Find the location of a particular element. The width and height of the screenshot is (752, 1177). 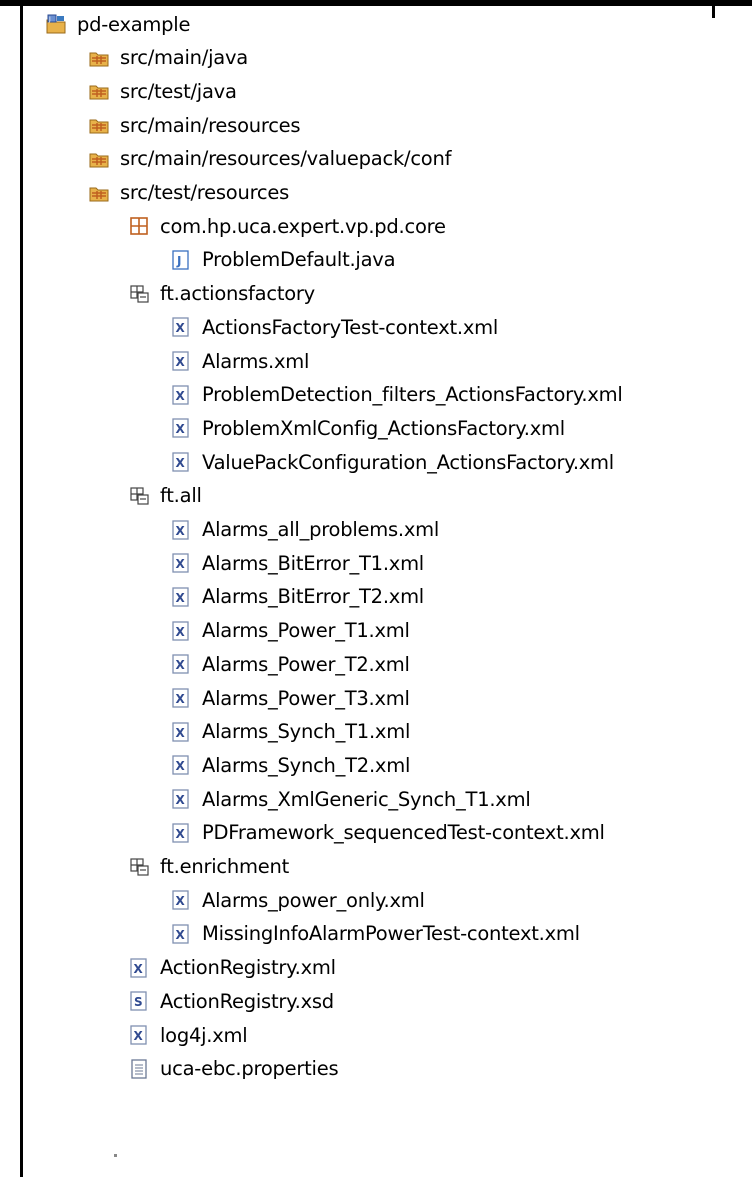

tree-item: J ProblemDefault.java is located at coordinates (283, 260).